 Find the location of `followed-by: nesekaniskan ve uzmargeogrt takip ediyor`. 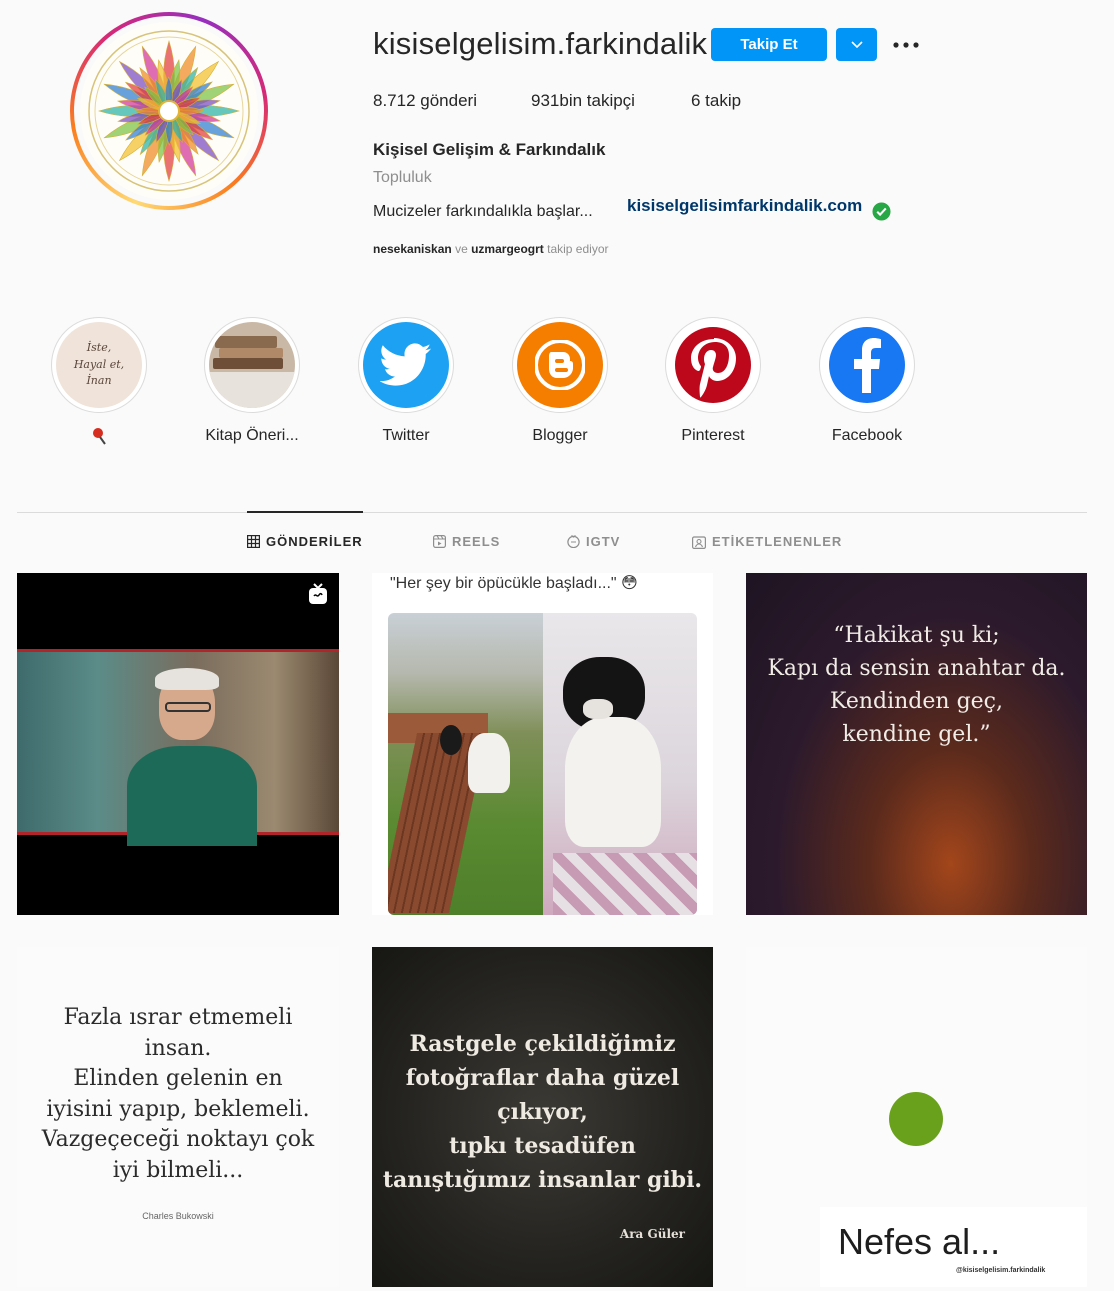

followed-by: nesekaniskan ve uzmargeogrt takip ediyor is located at coordinates (491, 249).